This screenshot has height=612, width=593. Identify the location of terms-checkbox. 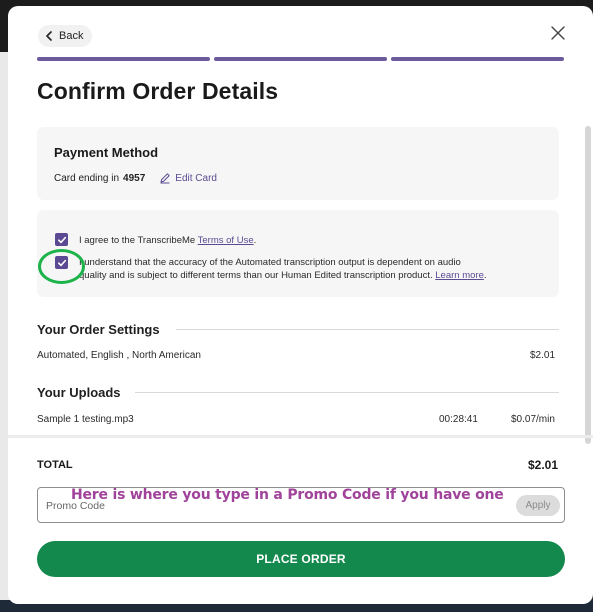
(61, 239).